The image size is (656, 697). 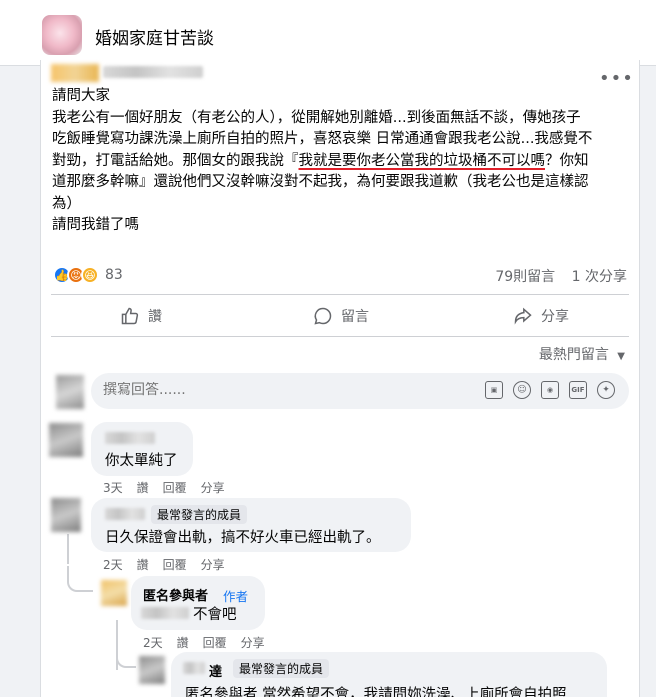 I want to click on comment-composer: ▣ ☺ ◉ GIF ✦, so click(x=360, y=391).